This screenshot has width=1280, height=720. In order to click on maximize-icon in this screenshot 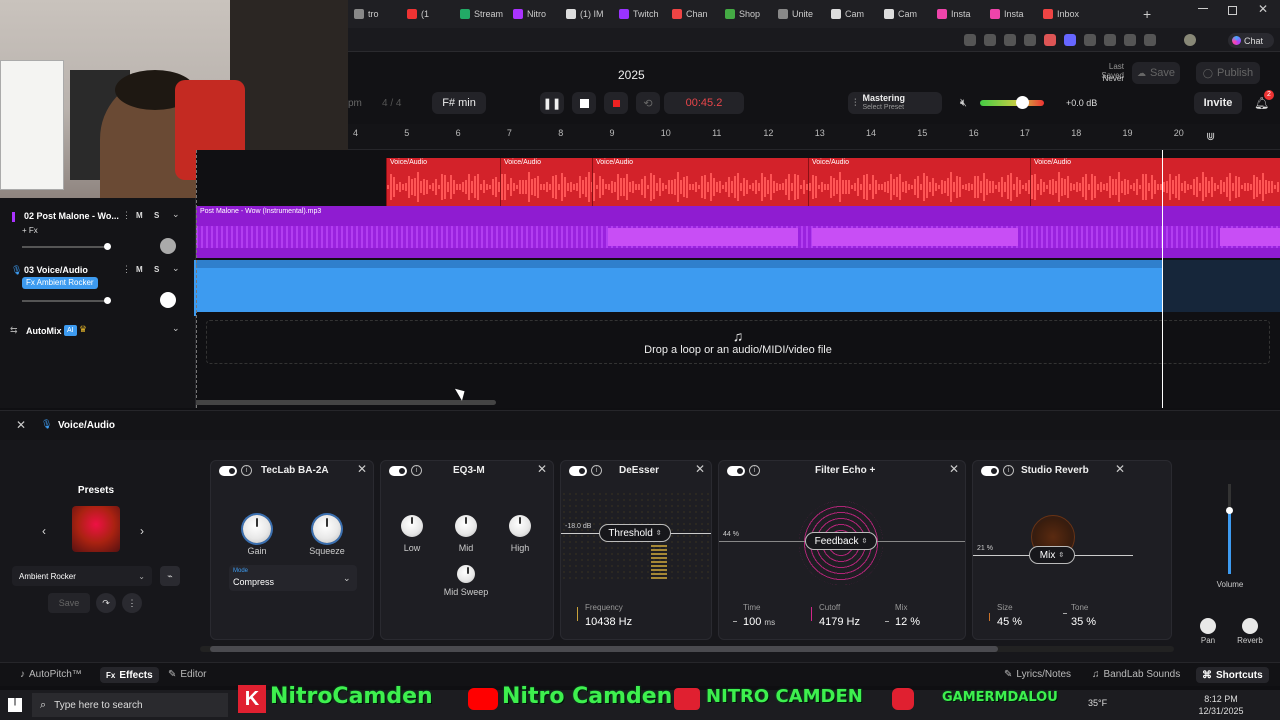, I will do `click(1232, 10)`.